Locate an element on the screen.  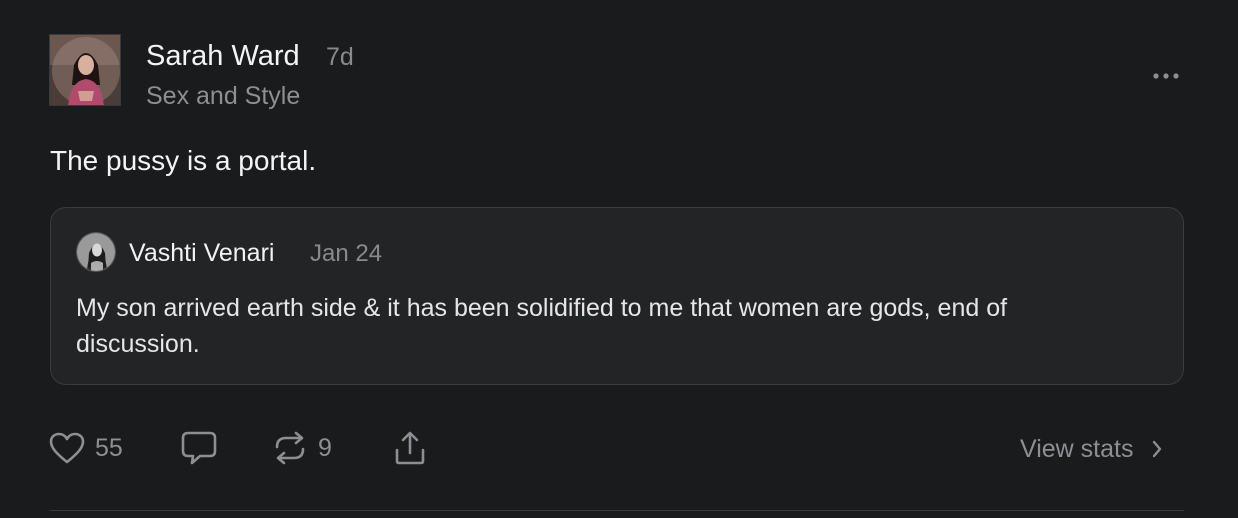
view-stats-label: View stats is located at coordinates (1077, 448).